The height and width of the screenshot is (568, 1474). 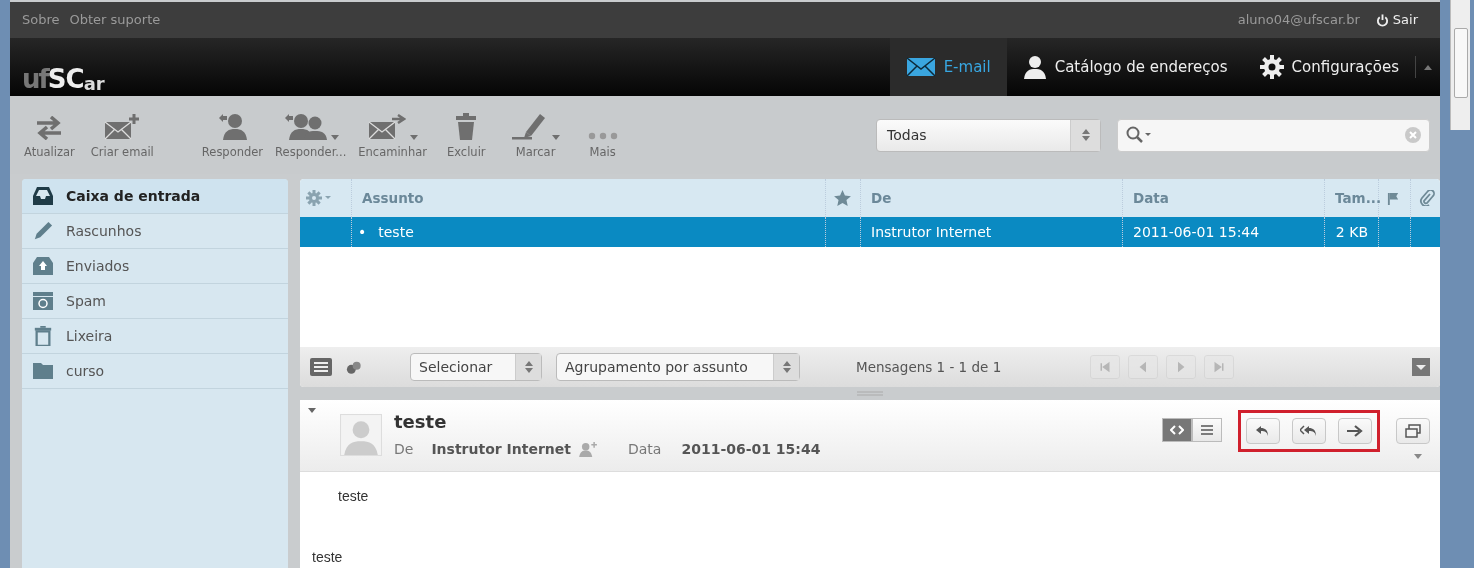 What do you see at coordinates (1181, 367) in the screenshot?
I see `next-icon` at bounding box center [1181, 367].